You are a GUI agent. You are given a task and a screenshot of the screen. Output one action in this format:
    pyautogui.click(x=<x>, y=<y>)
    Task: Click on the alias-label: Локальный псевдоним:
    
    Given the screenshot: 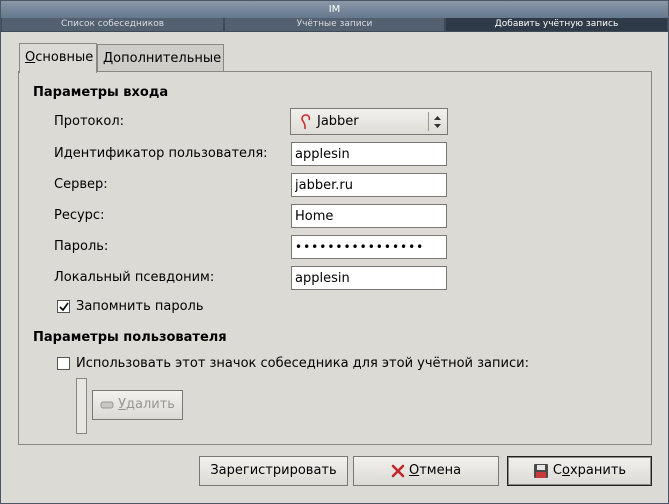 What is the action you would take?
    pyautogui.click(x=134, y=277)
    